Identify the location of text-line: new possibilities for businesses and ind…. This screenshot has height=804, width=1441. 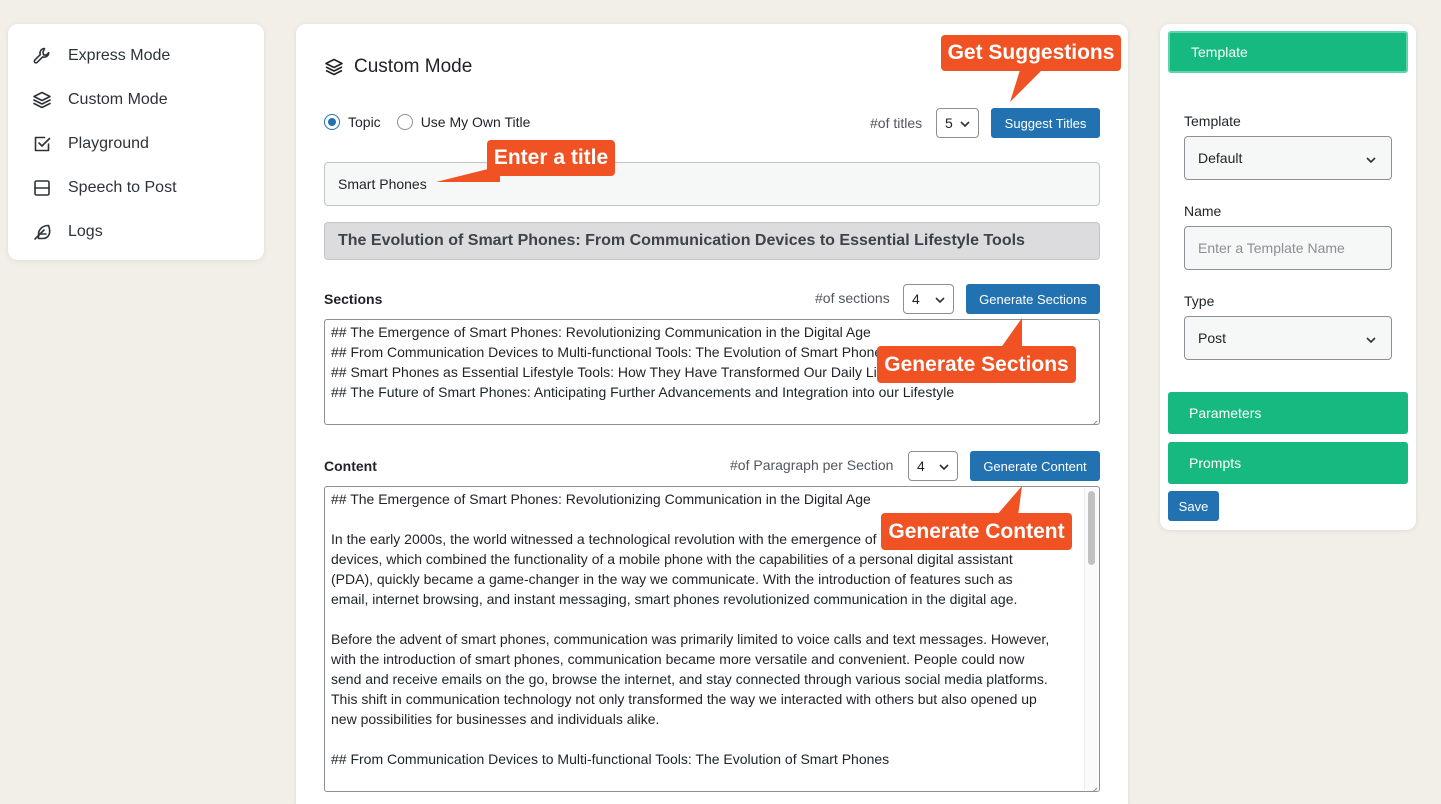
(495, 719).